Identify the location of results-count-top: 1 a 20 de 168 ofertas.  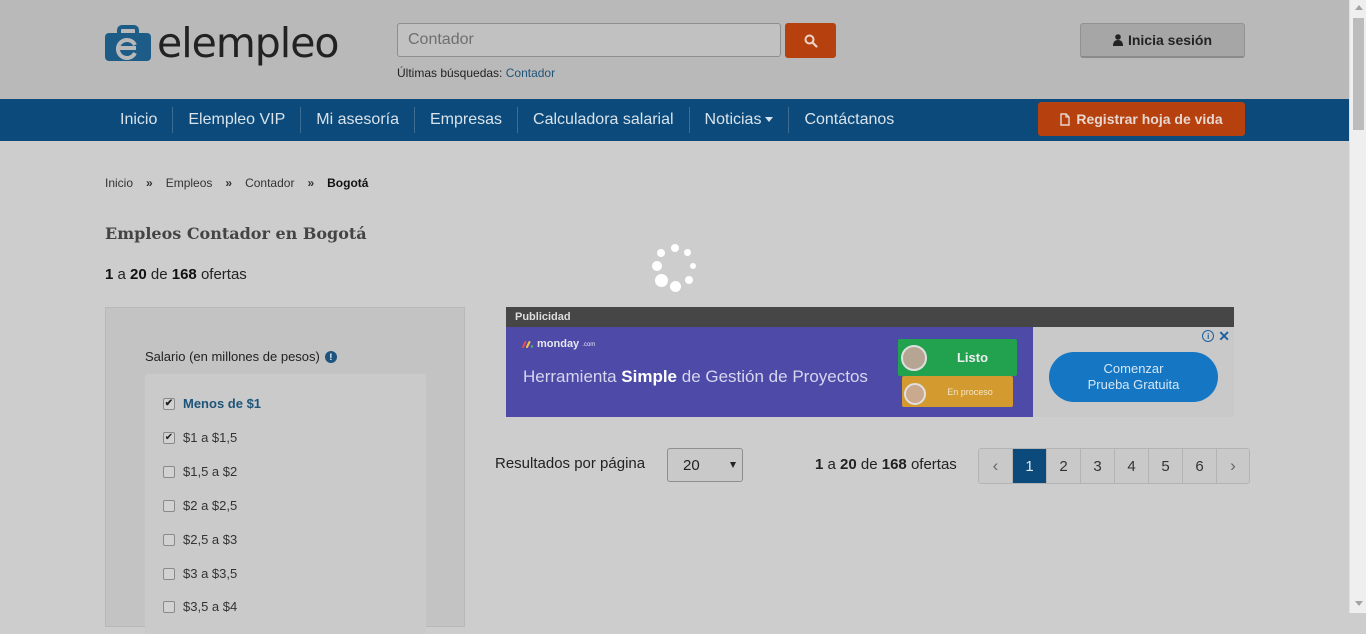
(176, 274).